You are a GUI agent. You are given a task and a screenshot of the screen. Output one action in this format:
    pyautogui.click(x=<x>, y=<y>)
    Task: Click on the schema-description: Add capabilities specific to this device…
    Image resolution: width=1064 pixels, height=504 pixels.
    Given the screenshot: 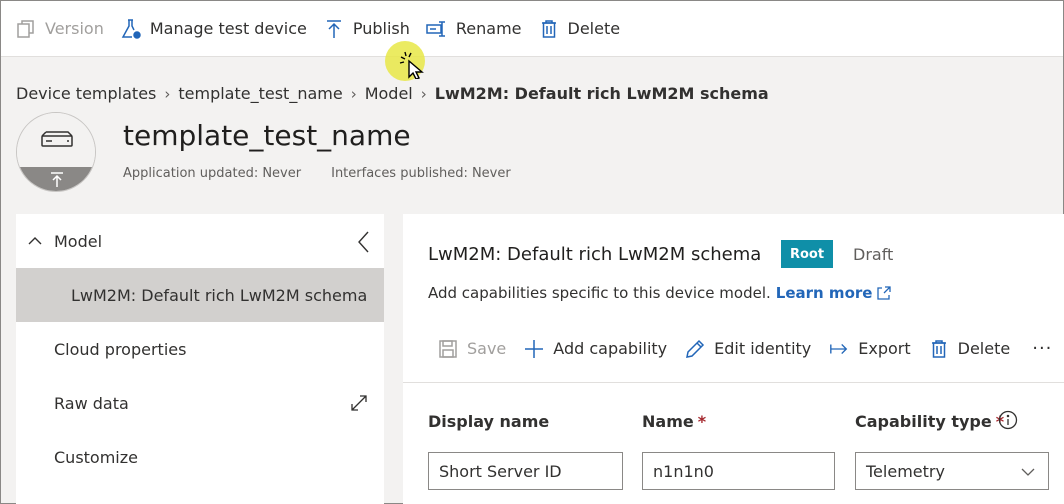 What is the action you would take?
    pyautogui.click(x=660, y=293)
    